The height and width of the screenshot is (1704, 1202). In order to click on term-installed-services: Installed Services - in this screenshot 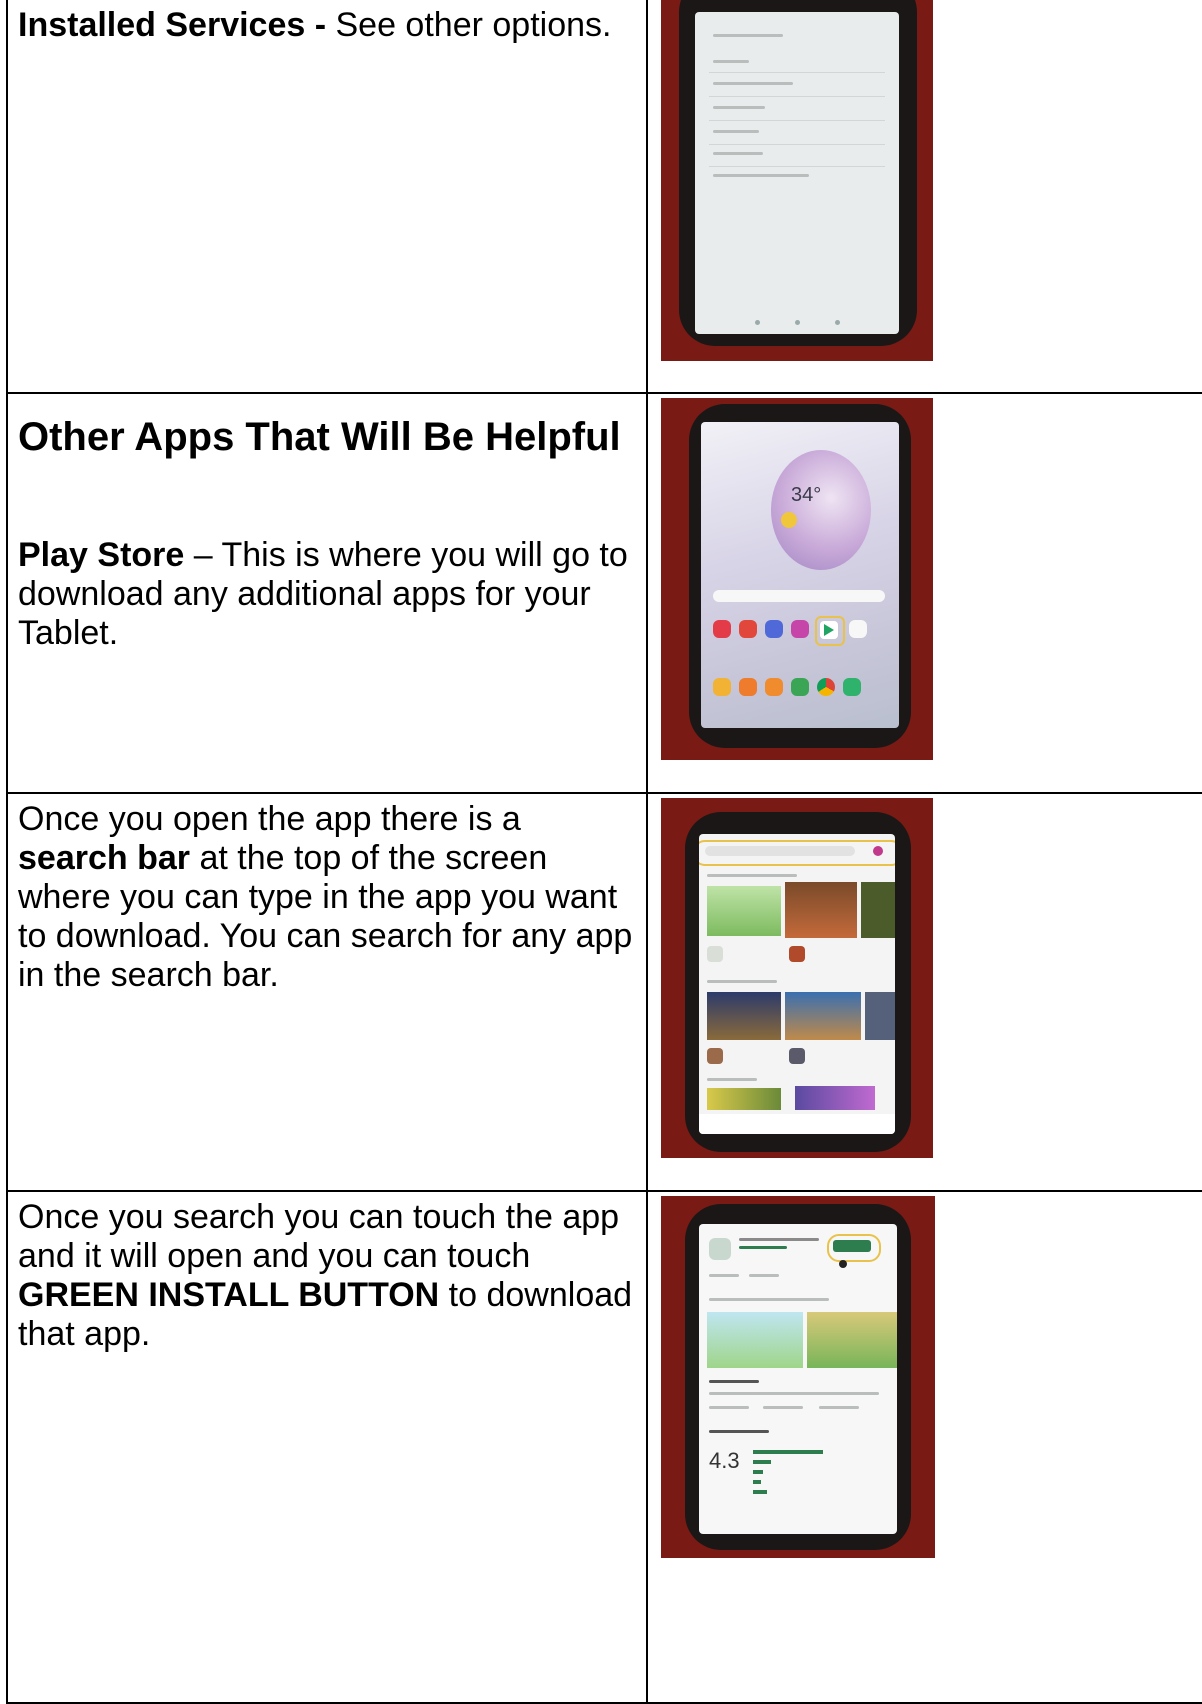, I will do `click(172, 25)`.